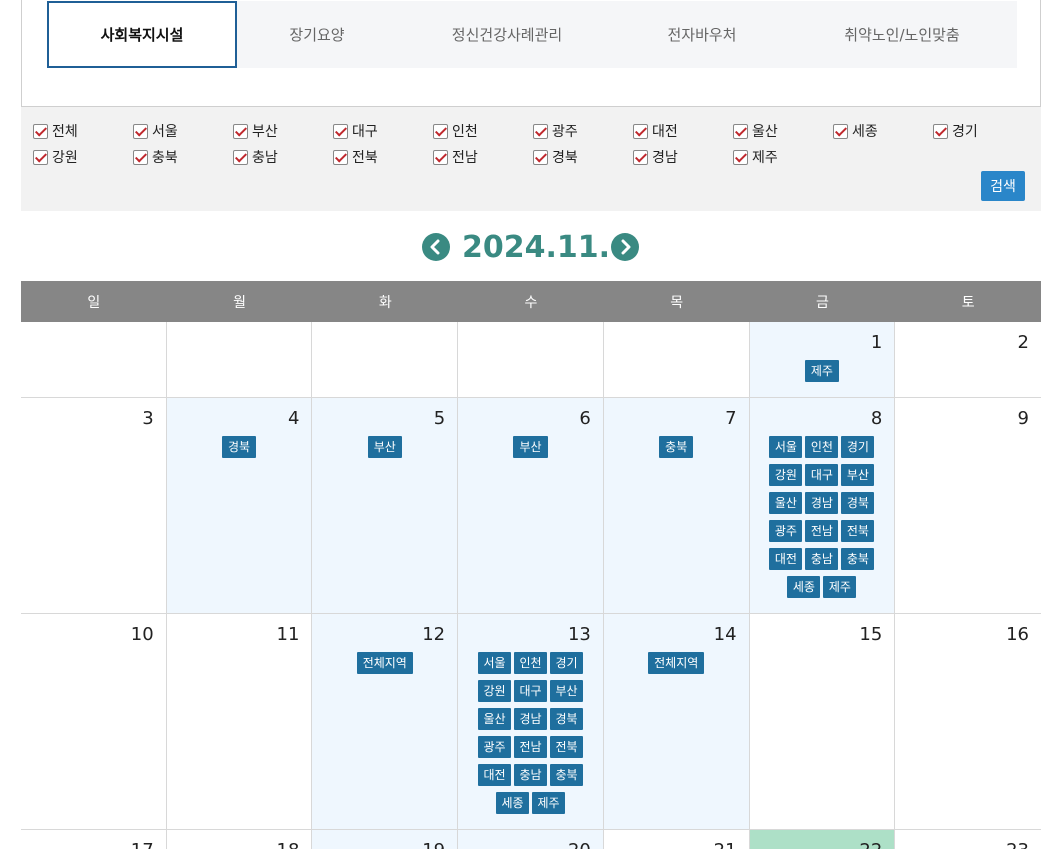 The width and height of the screenshot is (1064, 849). I want to click on calendar-day: 4 경북, so click(239, 505).